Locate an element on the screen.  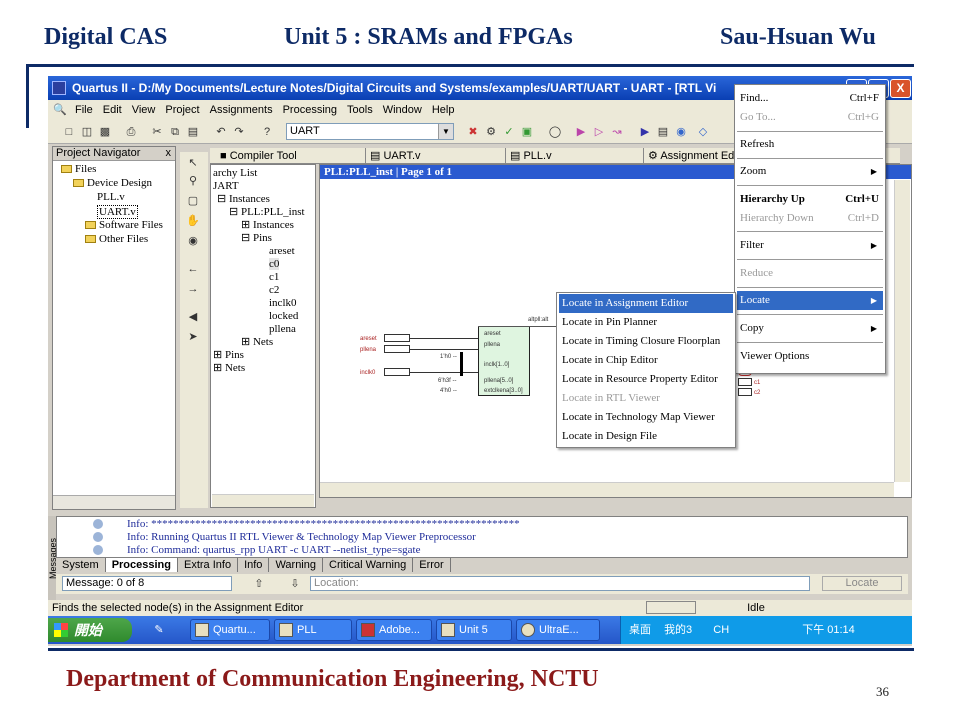
chip-icon: ▣ is located at coordinates (527, 132).